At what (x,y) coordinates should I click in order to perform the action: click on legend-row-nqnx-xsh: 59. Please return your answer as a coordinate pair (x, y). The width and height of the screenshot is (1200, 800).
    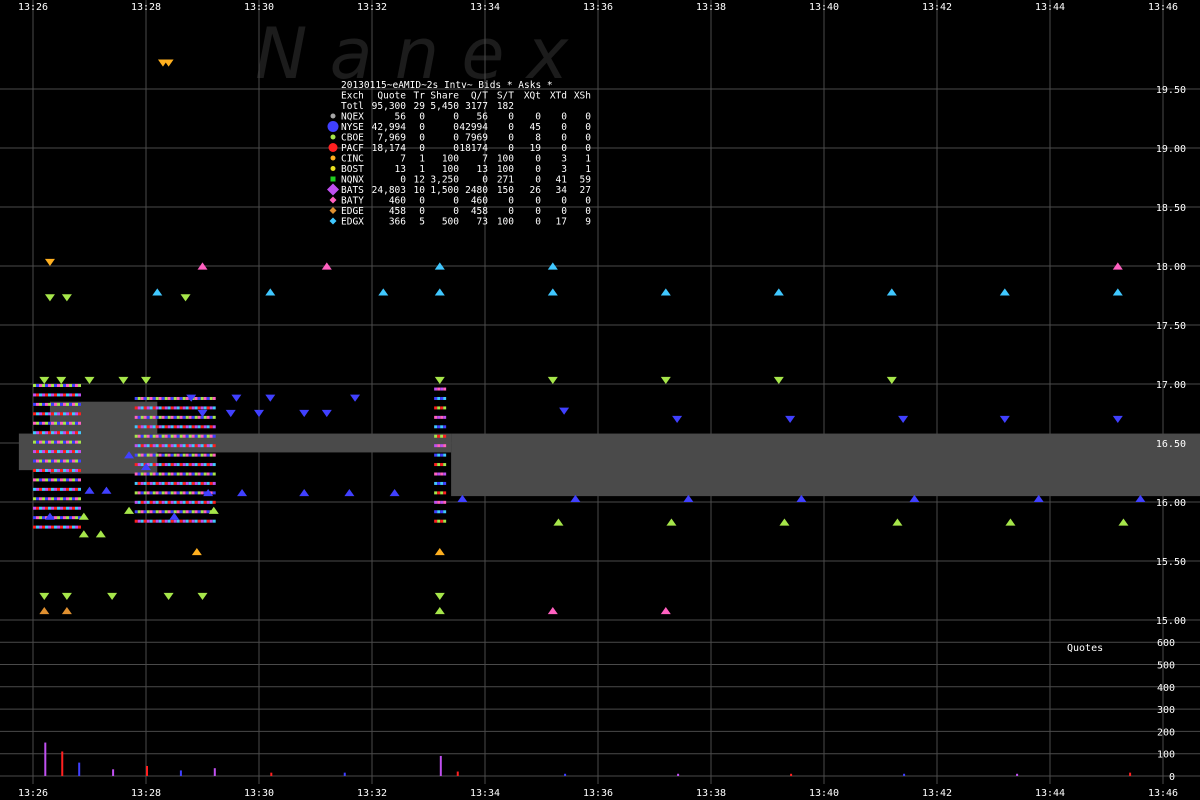
    Looking at the image, I should click on (586, 180).